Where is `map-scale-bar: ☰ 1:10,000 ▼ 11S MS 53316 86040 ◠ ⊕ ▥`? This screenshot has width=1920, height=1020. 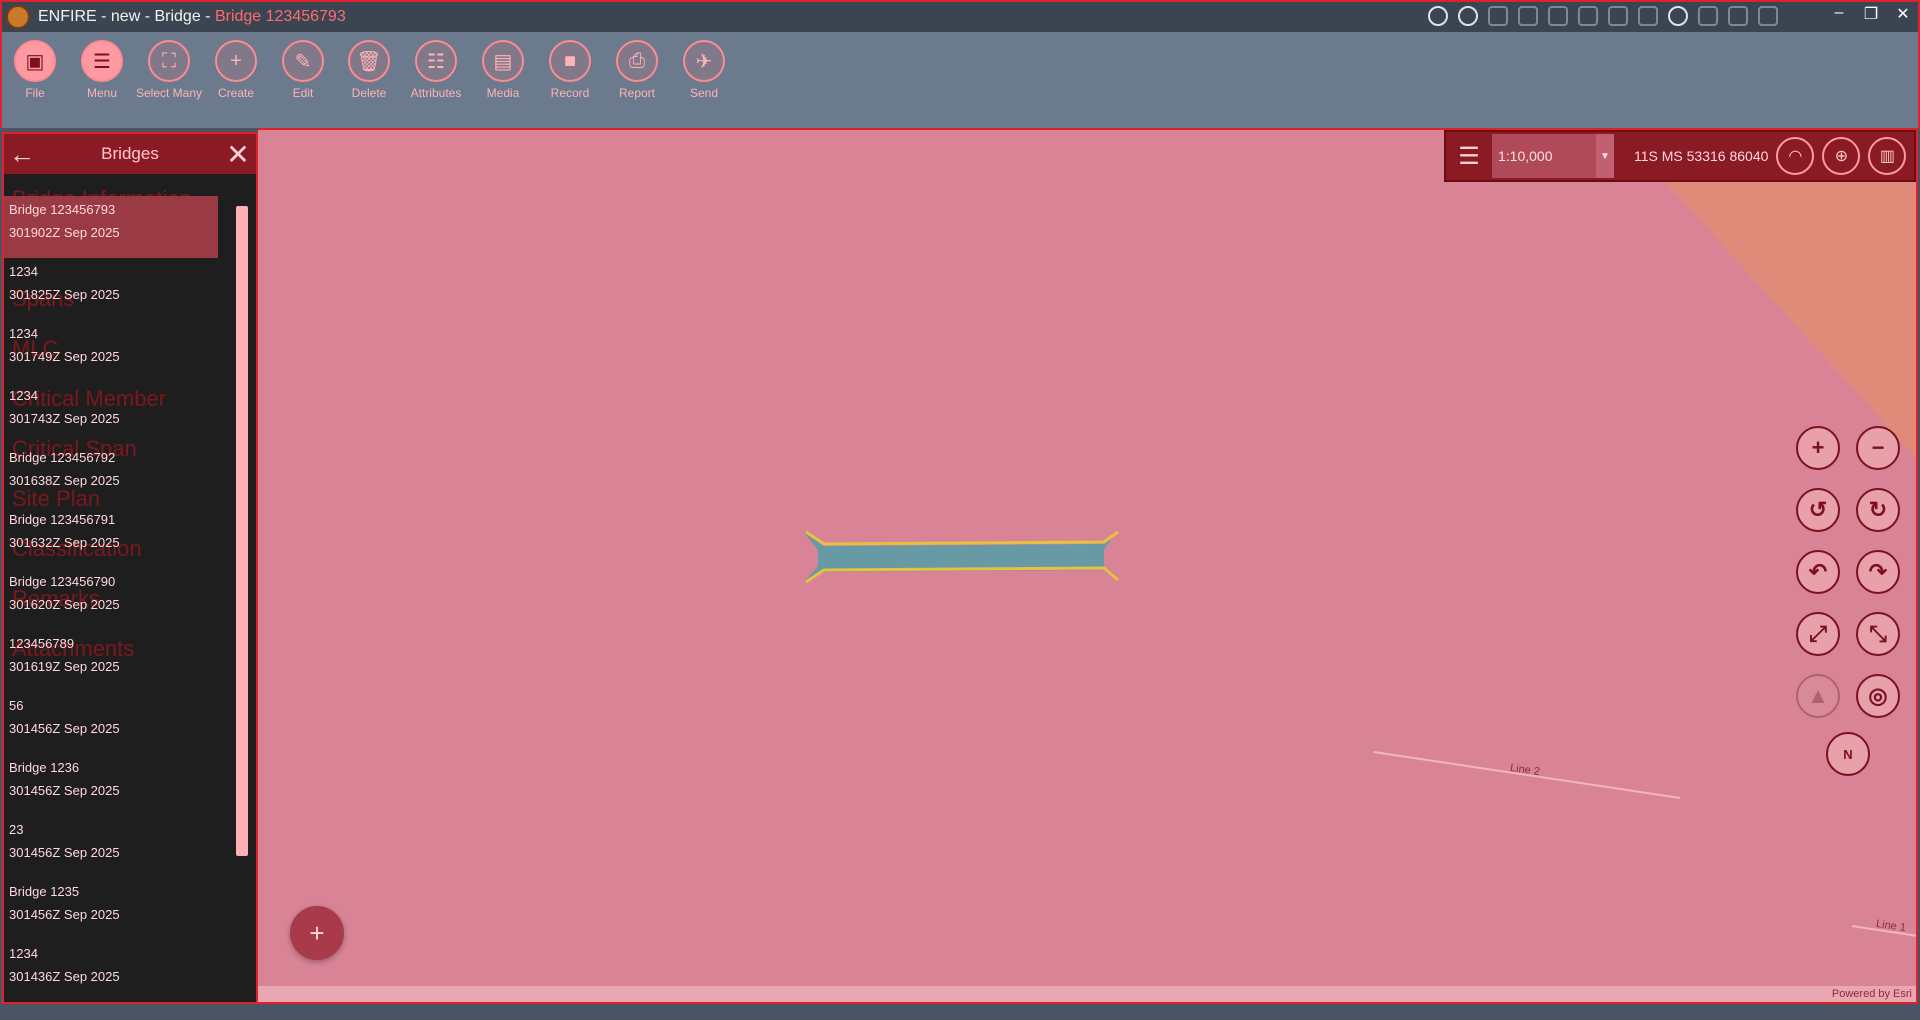
map-scale-bar: ☰ 1:10,000 ▼ 11S MS 53316 86040 ◠ ⊕ ▥ is located at coordinates (1680, 156).